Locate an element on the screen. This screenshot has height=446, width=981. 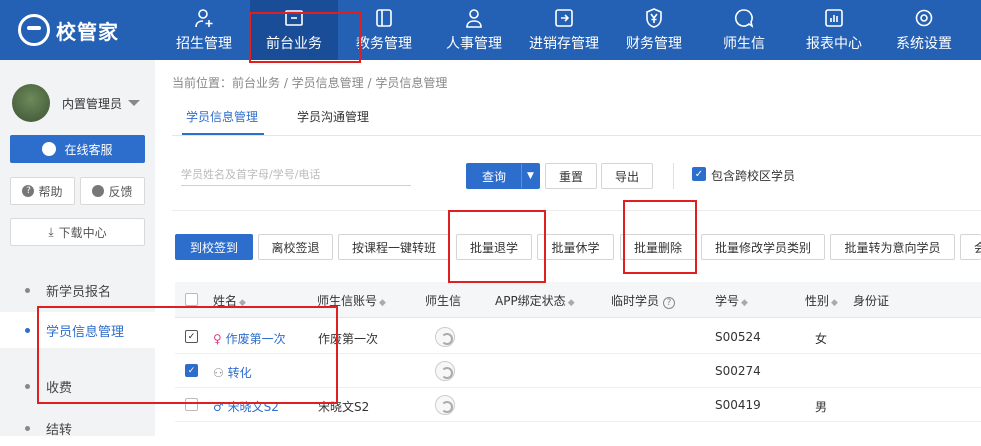
help-button: ? 帮助 is located at coordinates (42, 191).